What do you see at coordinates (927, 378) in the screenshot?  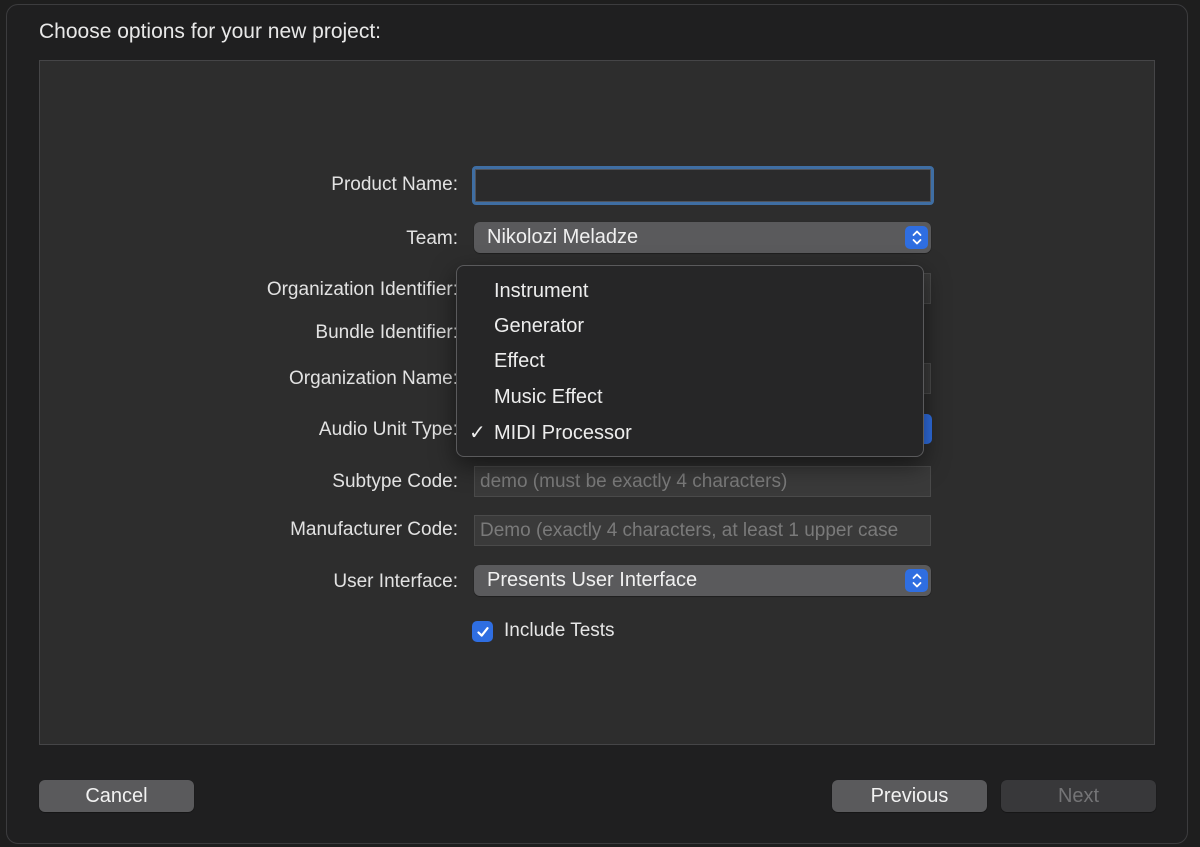 I see `organization-name-field` at bounding box center [927, 378].